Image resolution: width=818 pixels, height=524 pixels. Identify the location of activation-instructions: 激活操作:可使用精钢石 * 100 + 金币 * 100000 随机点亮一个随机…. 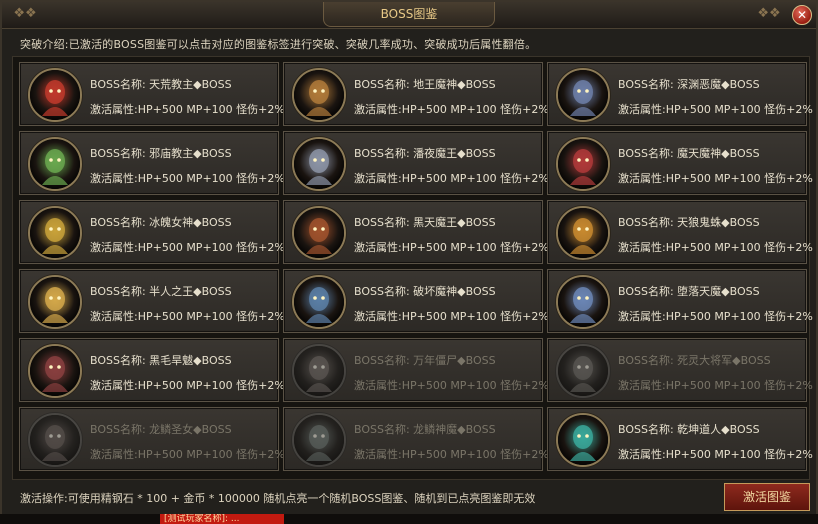
(278, 498).